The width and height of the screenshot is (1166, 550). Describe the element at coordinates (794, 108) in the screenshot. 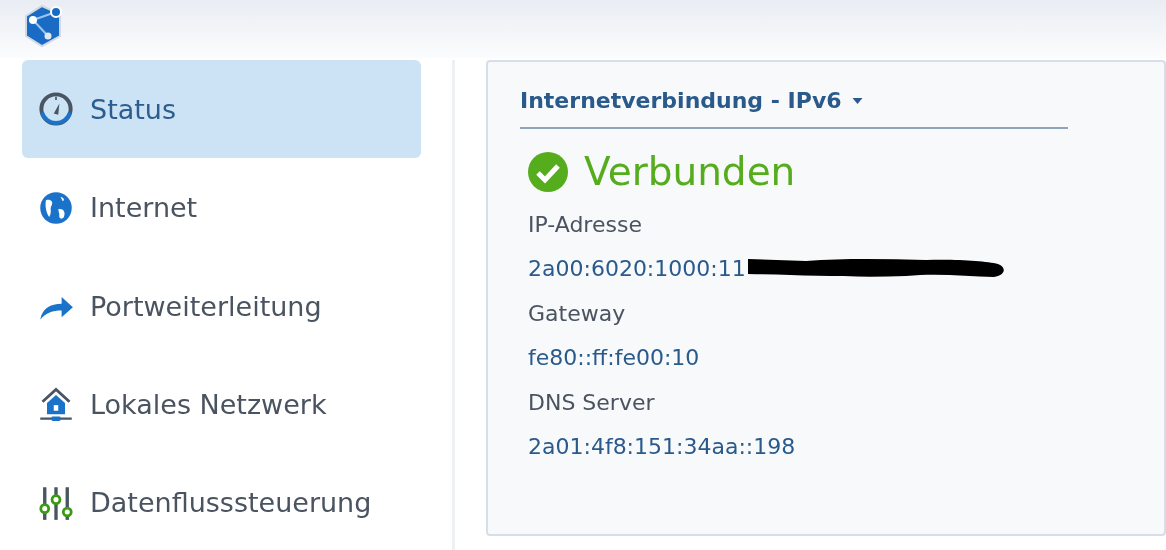

I see `connection-dropdown: Internetverbindung - IPv6` at that location.